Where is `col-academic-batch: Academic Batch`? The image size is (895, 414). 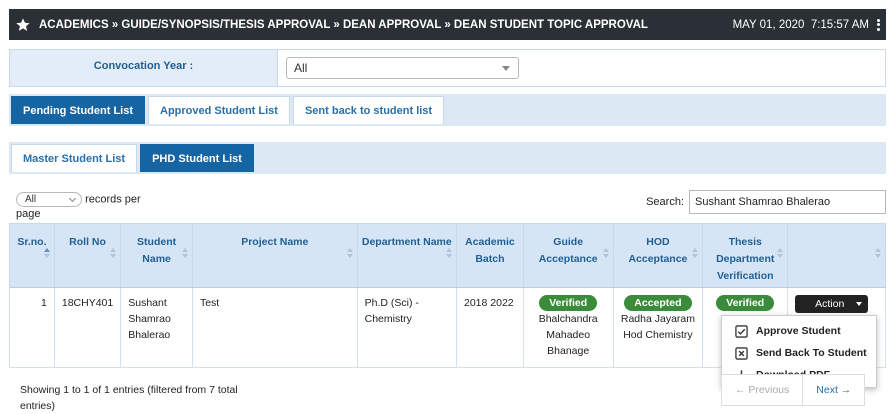
col-academic-batch: Academic Batch is located at coordinates (490, 255).